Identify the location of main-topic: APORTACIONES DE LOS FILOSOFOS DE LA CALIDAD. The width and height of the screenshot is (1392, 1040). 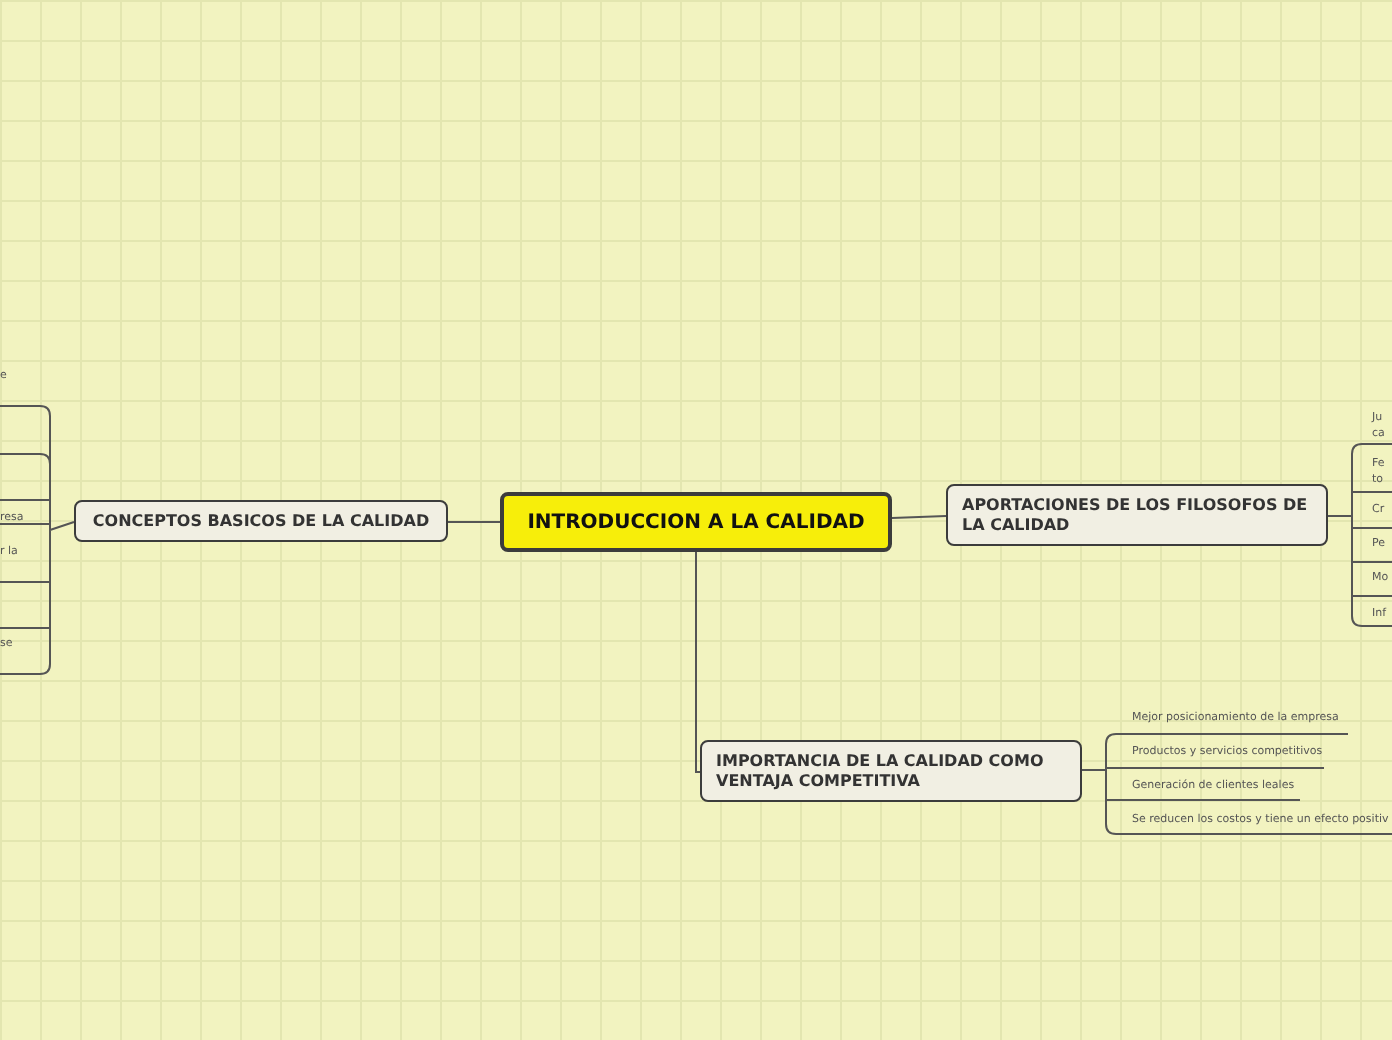
(1137, 515).